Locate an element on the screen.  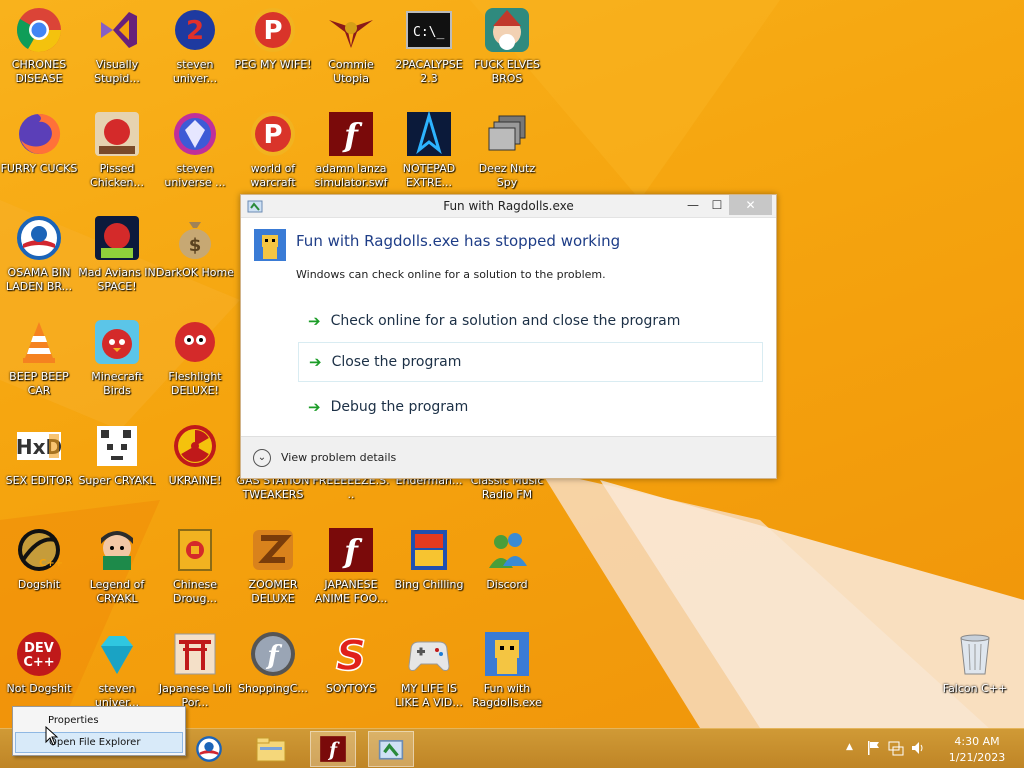
desktop-icon-beep-beep-car: BEEP BEEP CAR is located at coordinates (39, 362).